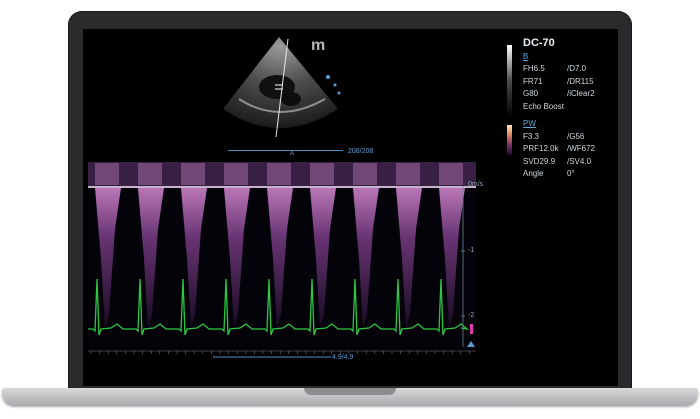 The height and width of the screenshot is (419, 700). I want to click on param-right: /SV4.0, so click(579, 161).